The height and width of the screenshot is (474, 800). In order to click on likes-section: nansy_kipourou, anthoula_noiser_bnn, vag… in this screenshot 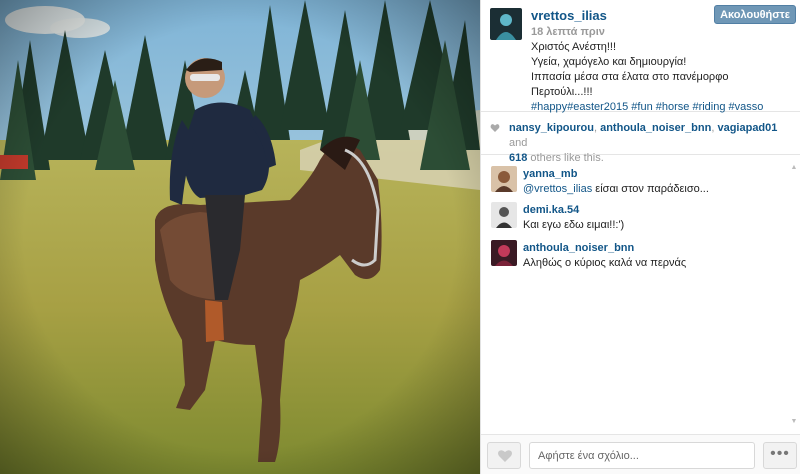, I will do `click(640, 138)`.